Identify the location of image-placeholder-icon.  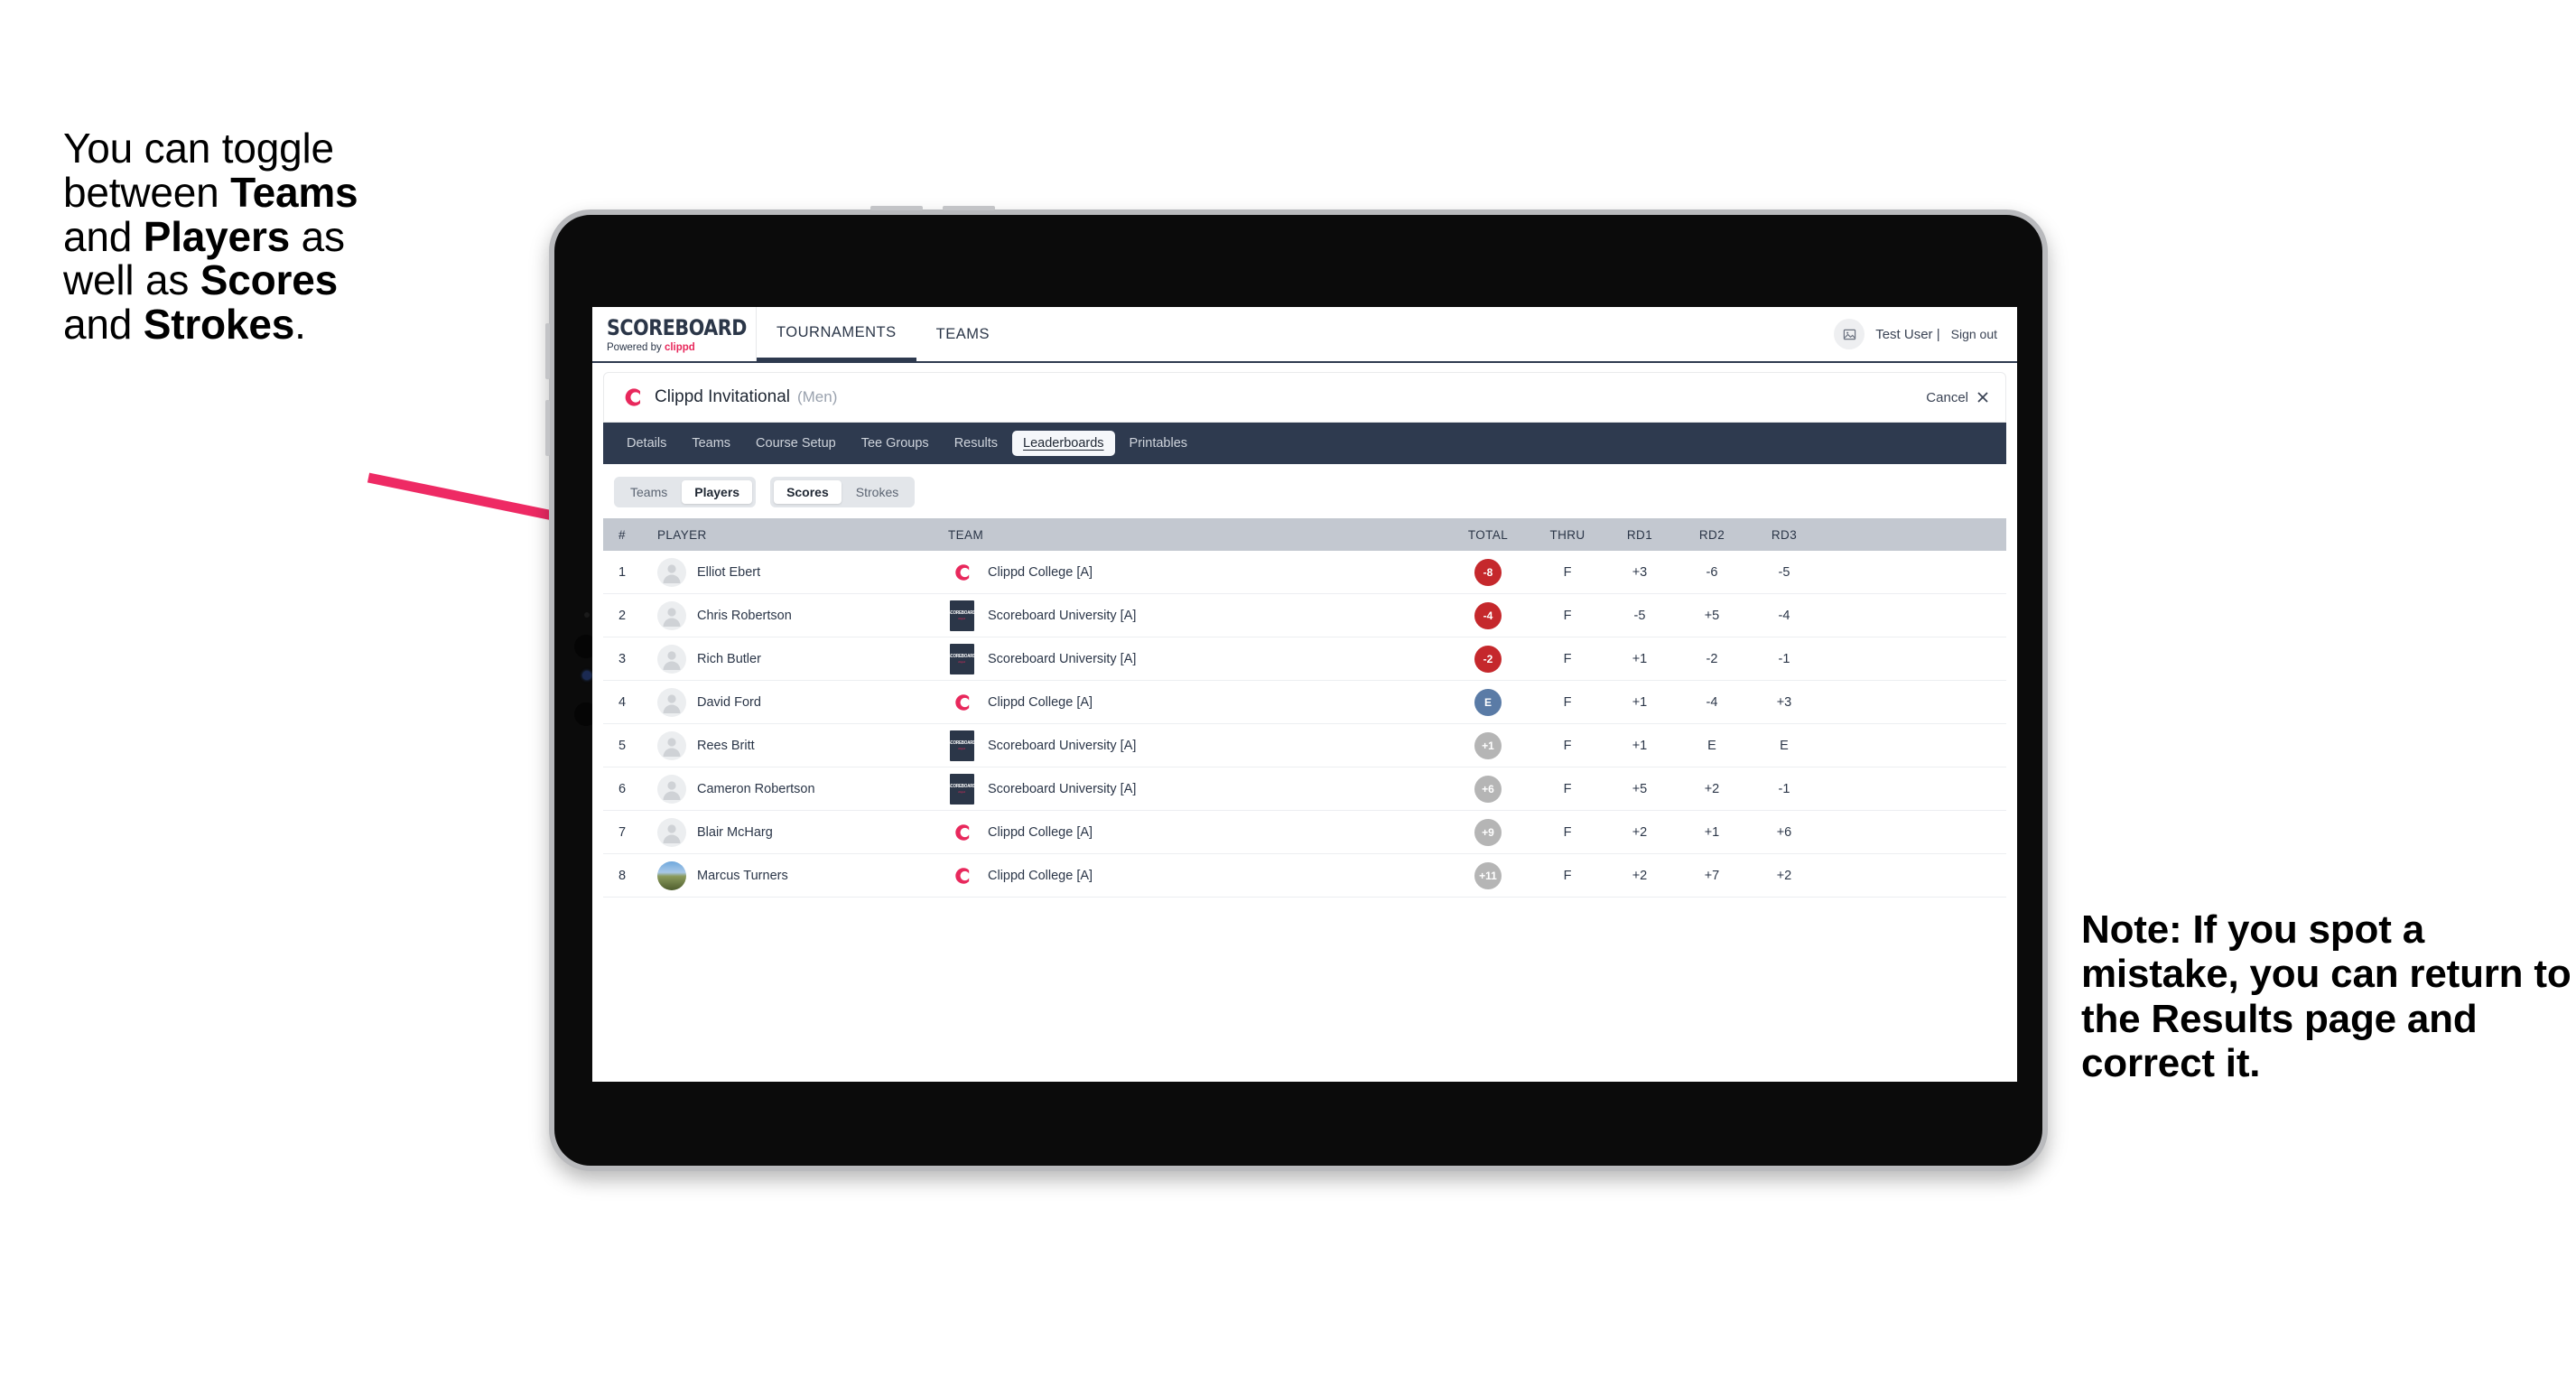
(1849, 334).